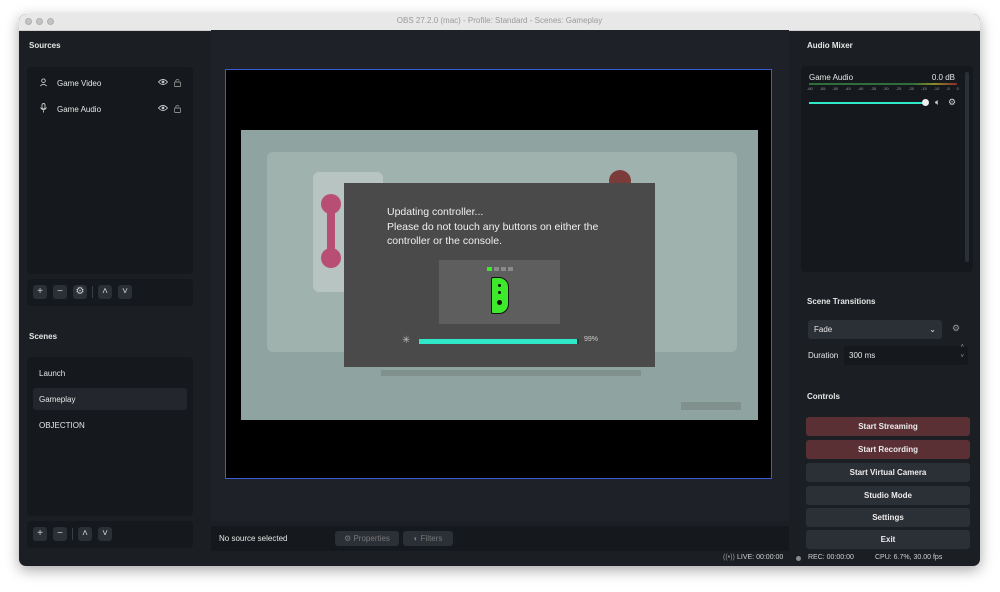 This screenshot has width=1000, height=592. I want to click on mixer-level: 0.0 dB, so click(943, 77).